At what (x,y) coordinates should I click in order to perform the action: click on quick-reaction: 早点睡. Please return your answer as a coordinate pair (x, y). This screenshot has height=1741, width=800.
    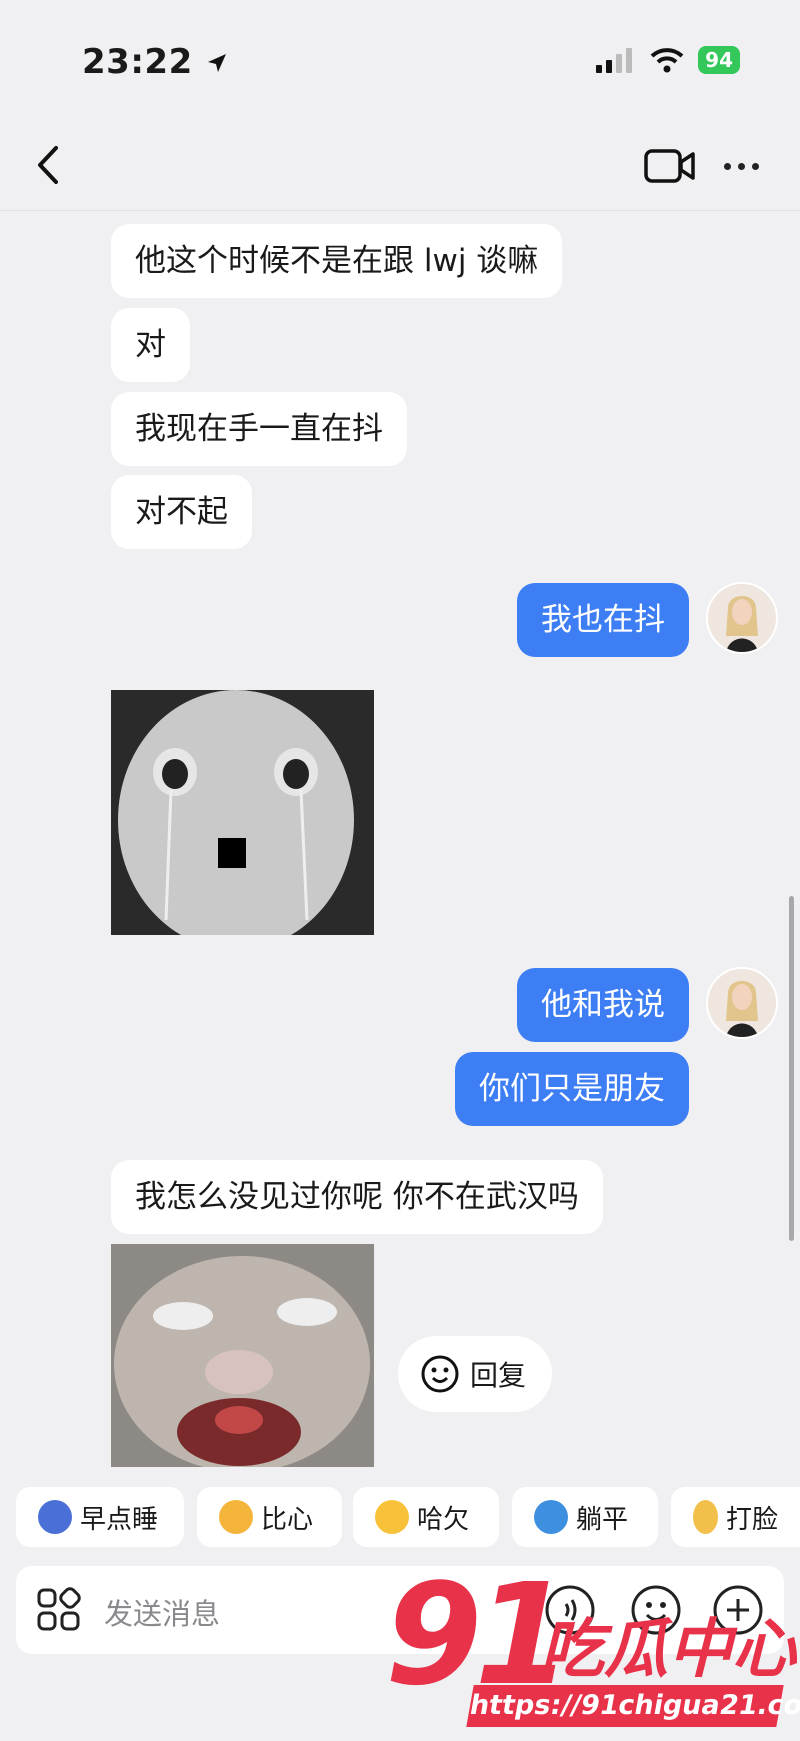
    Looking at the image, I should click on (100, 1517).